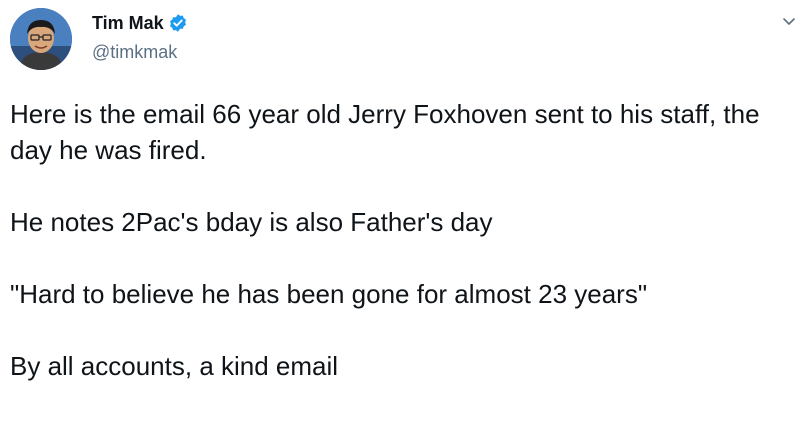 This screenshot has width=800, height=433. I want to click on avatar, so click(41, 39).